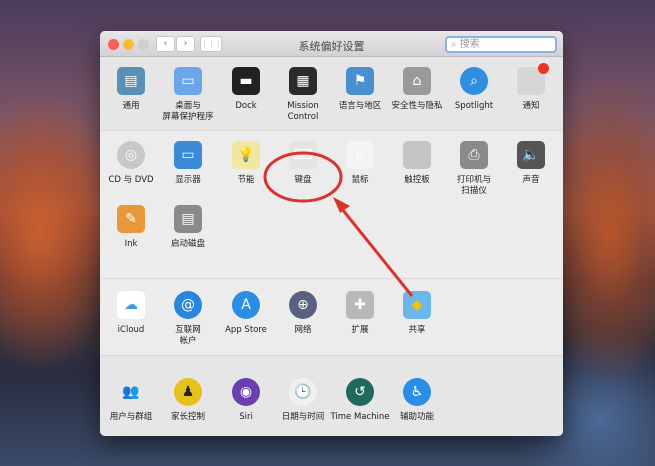 This screenshot has height=466, width=655. I want to click on pref-printers: ⎙ 打印机与 扫描仪, so click(474, 169).